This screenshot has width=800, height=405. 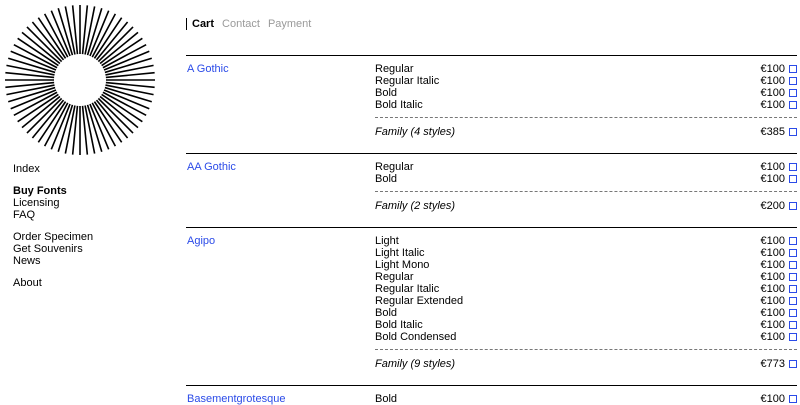 I want to click on tab-payment: Payment, so click(x=289, y=24).